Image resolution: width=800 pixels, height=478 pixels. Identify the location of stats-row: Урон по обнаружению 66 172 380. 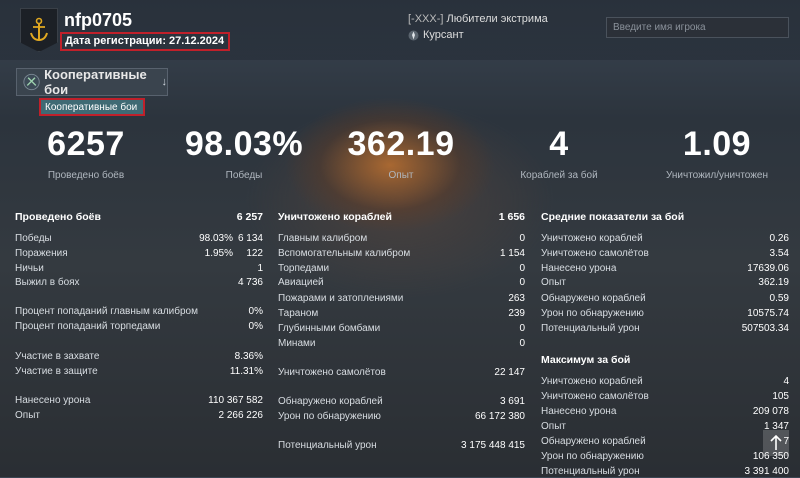
(401, 416).